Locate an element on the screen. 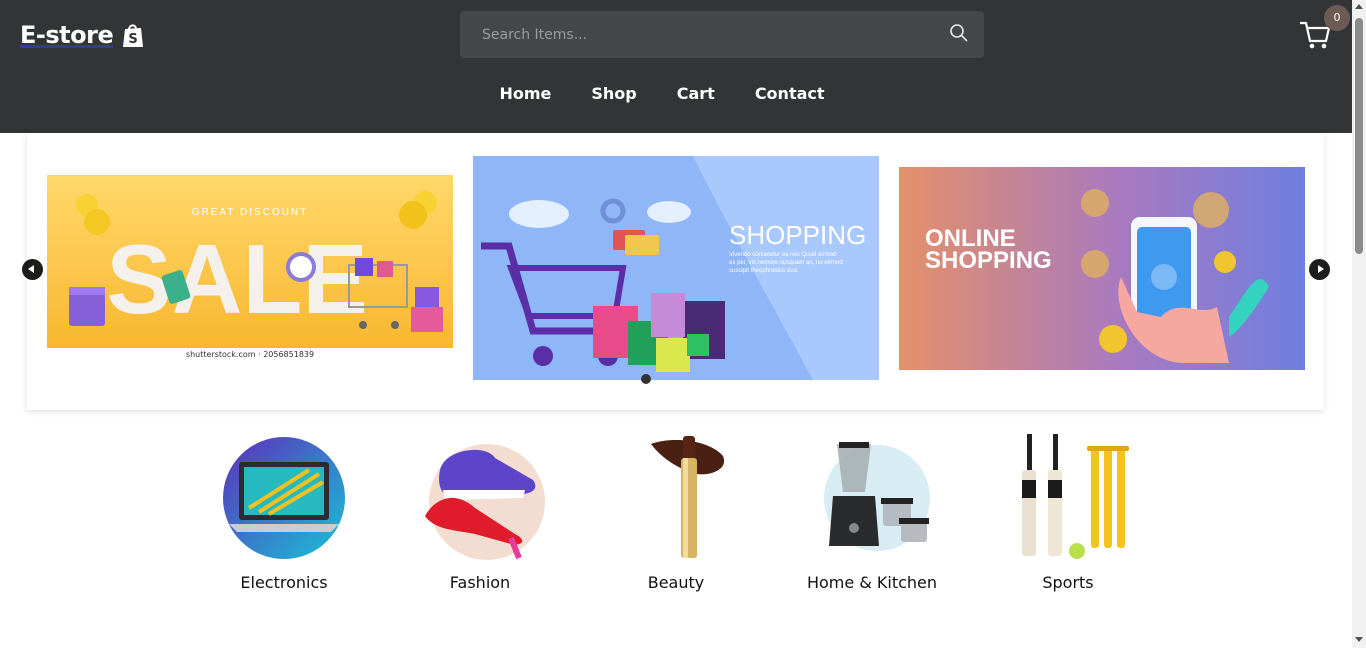 The height and width of the screenshot is (648, 1366). search-icon is located at coordinates (959, 33).